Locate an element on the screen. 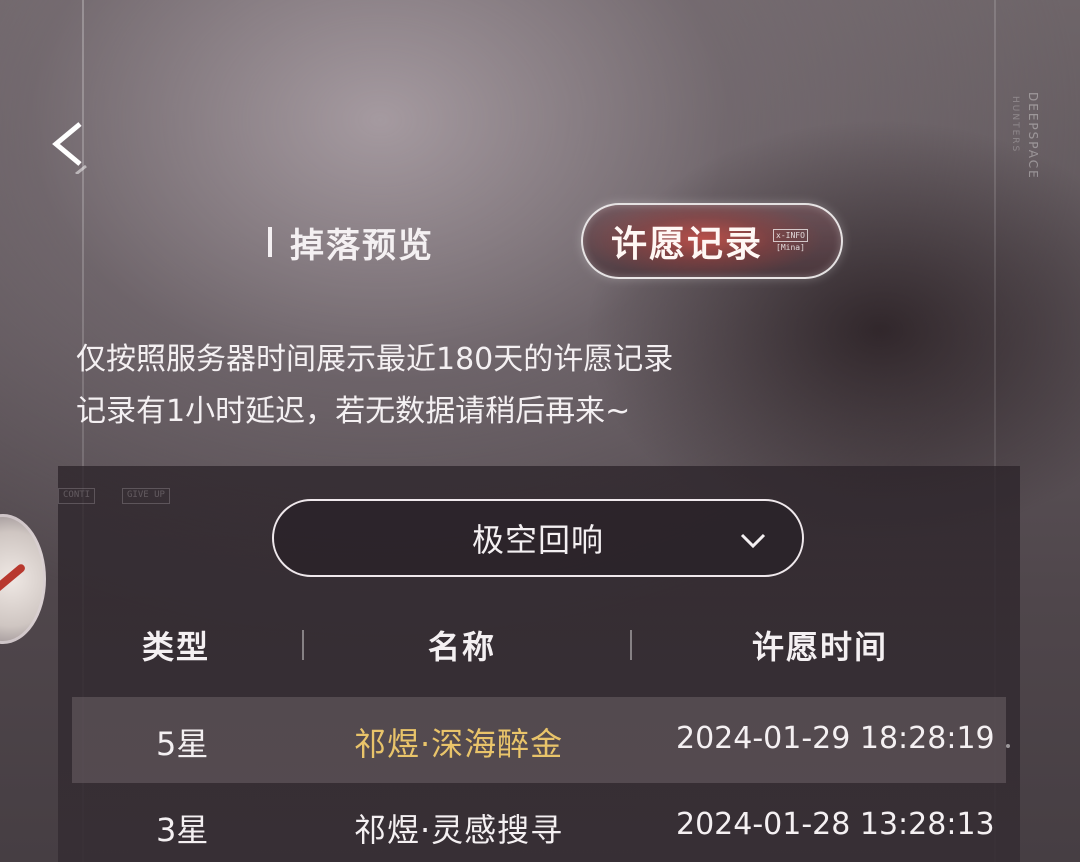 This screenshot has height=862, width=1080. row-time: 2024-01-29 18:28:19 is located at coordinates (835, 738).